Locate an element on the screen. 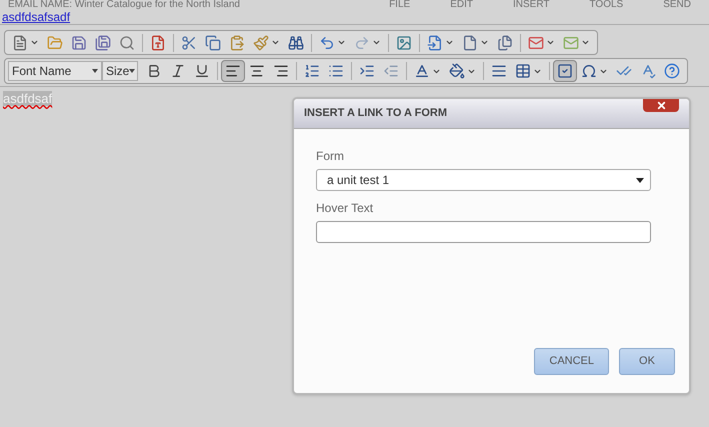  paint-bucket-icon is located at coordinates (457, 71).